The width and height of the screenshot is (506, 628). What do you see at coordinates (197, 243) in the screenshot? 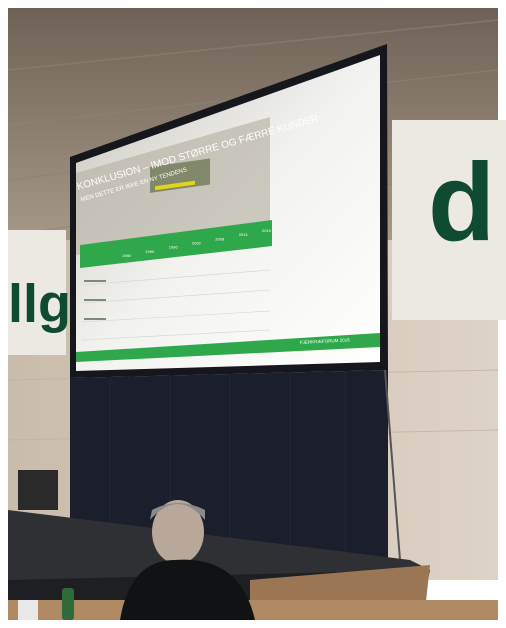
I see `slide-year-label: 2002` at bounding box center [197, 243].